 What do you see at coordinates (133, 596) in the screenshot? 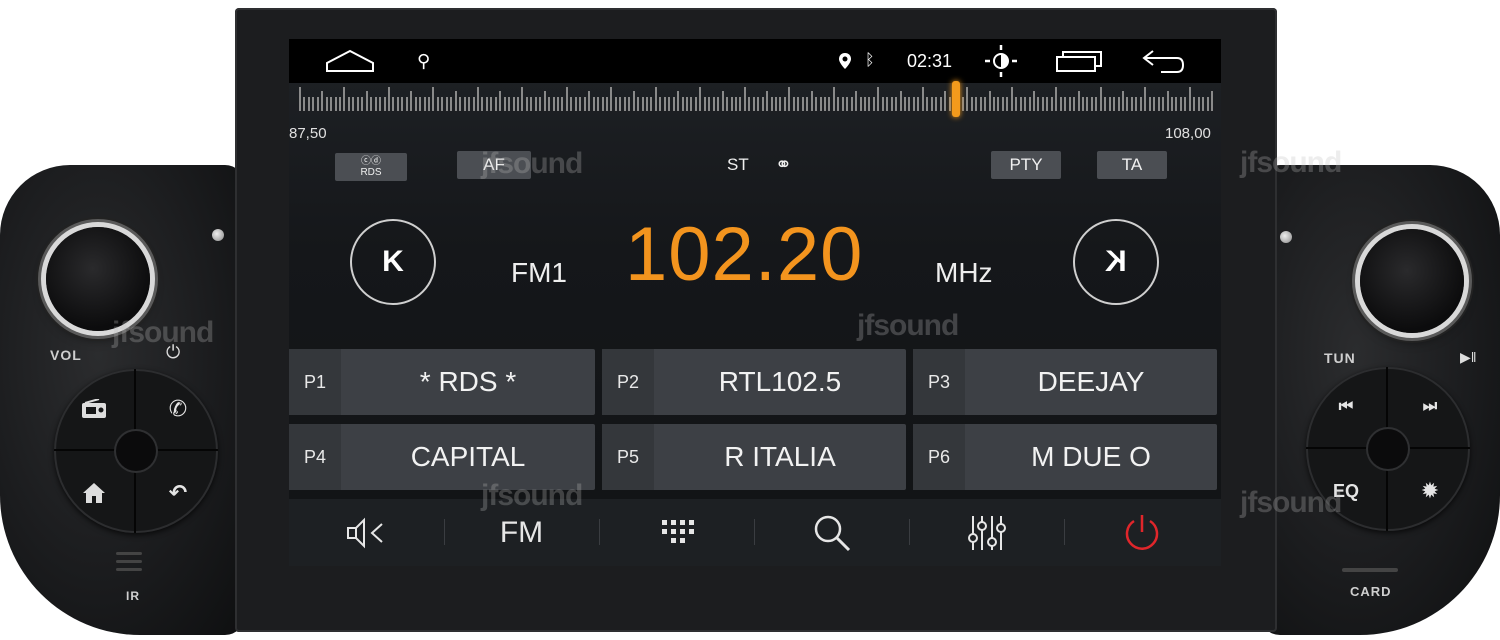
I see `ir-label: IR` at bounding box center [133, 596].